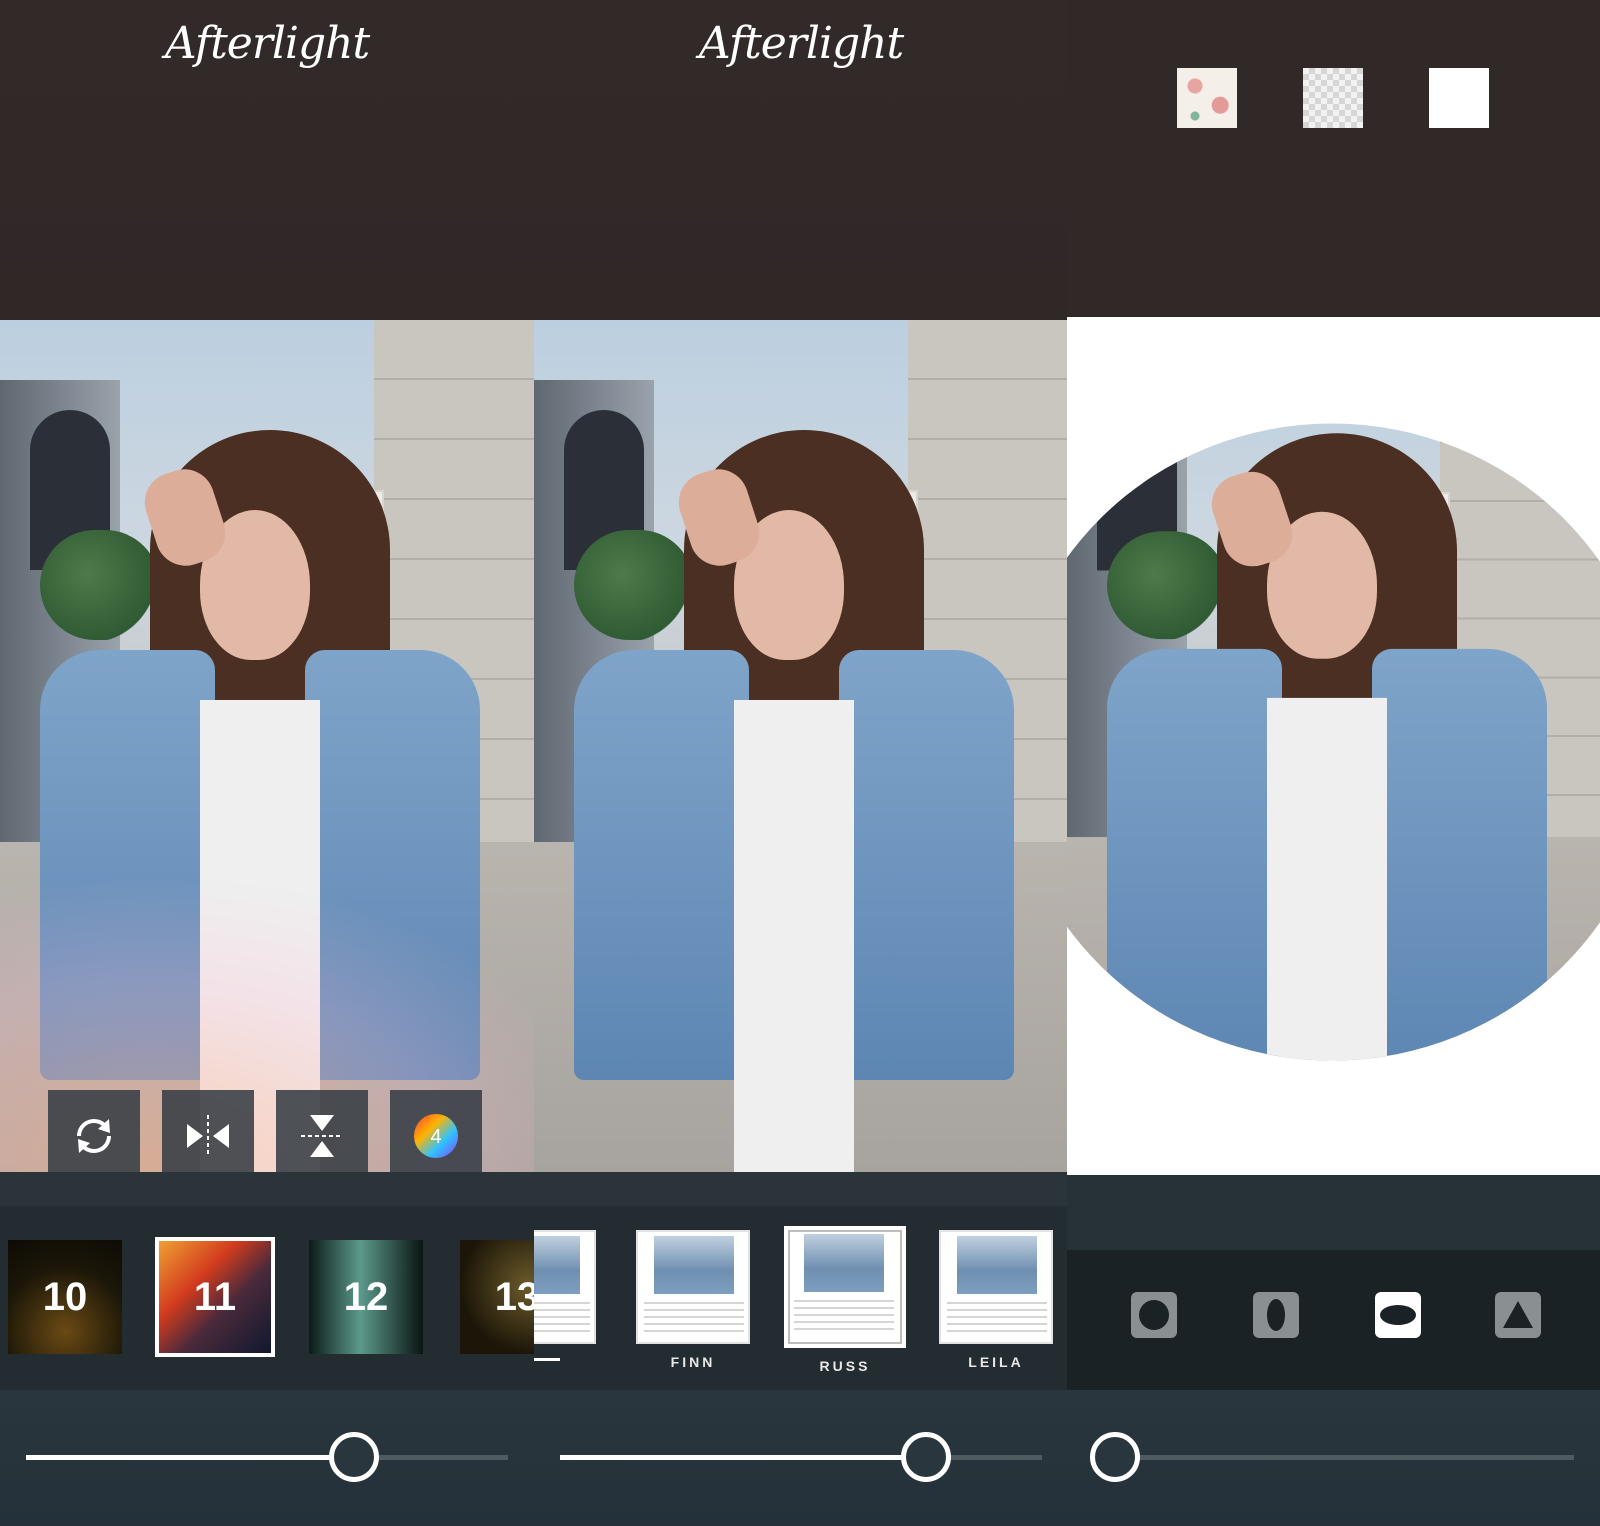 This screenshot has width=1600, height=1526. I want to click on flip-vertical-button, so click(322, 1136).